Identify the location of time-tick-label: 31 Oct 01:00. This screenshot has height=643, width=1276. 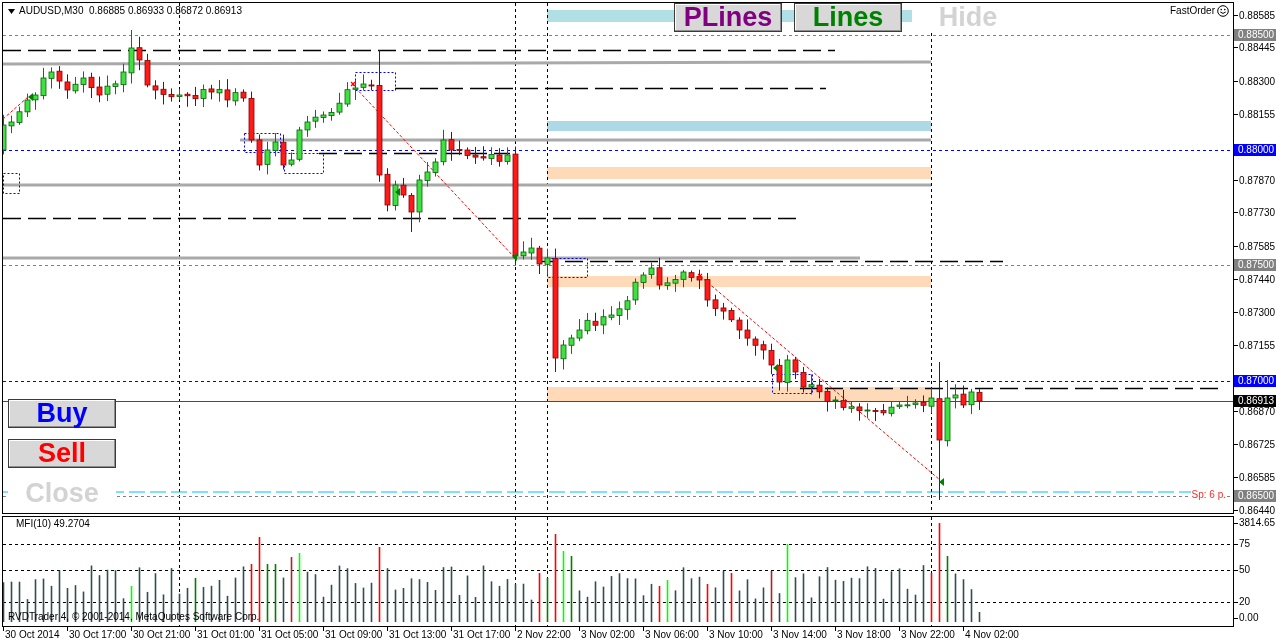
(226, 635).